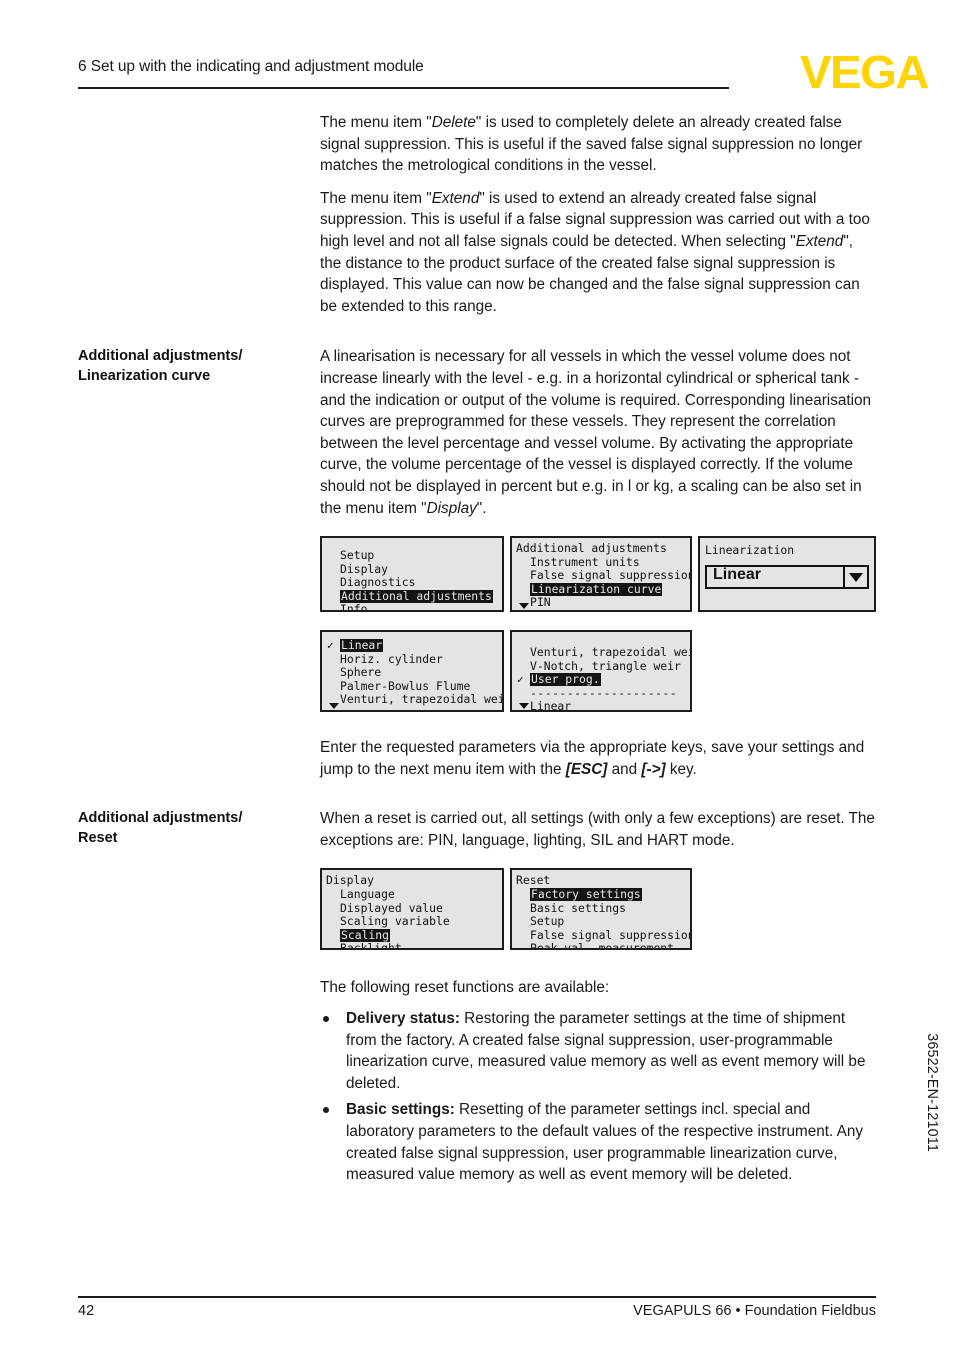 The image size is (954, 1354). I want to click on lcd-item-additional-adjustments-label: Additional adjustments, so click(416, 595).